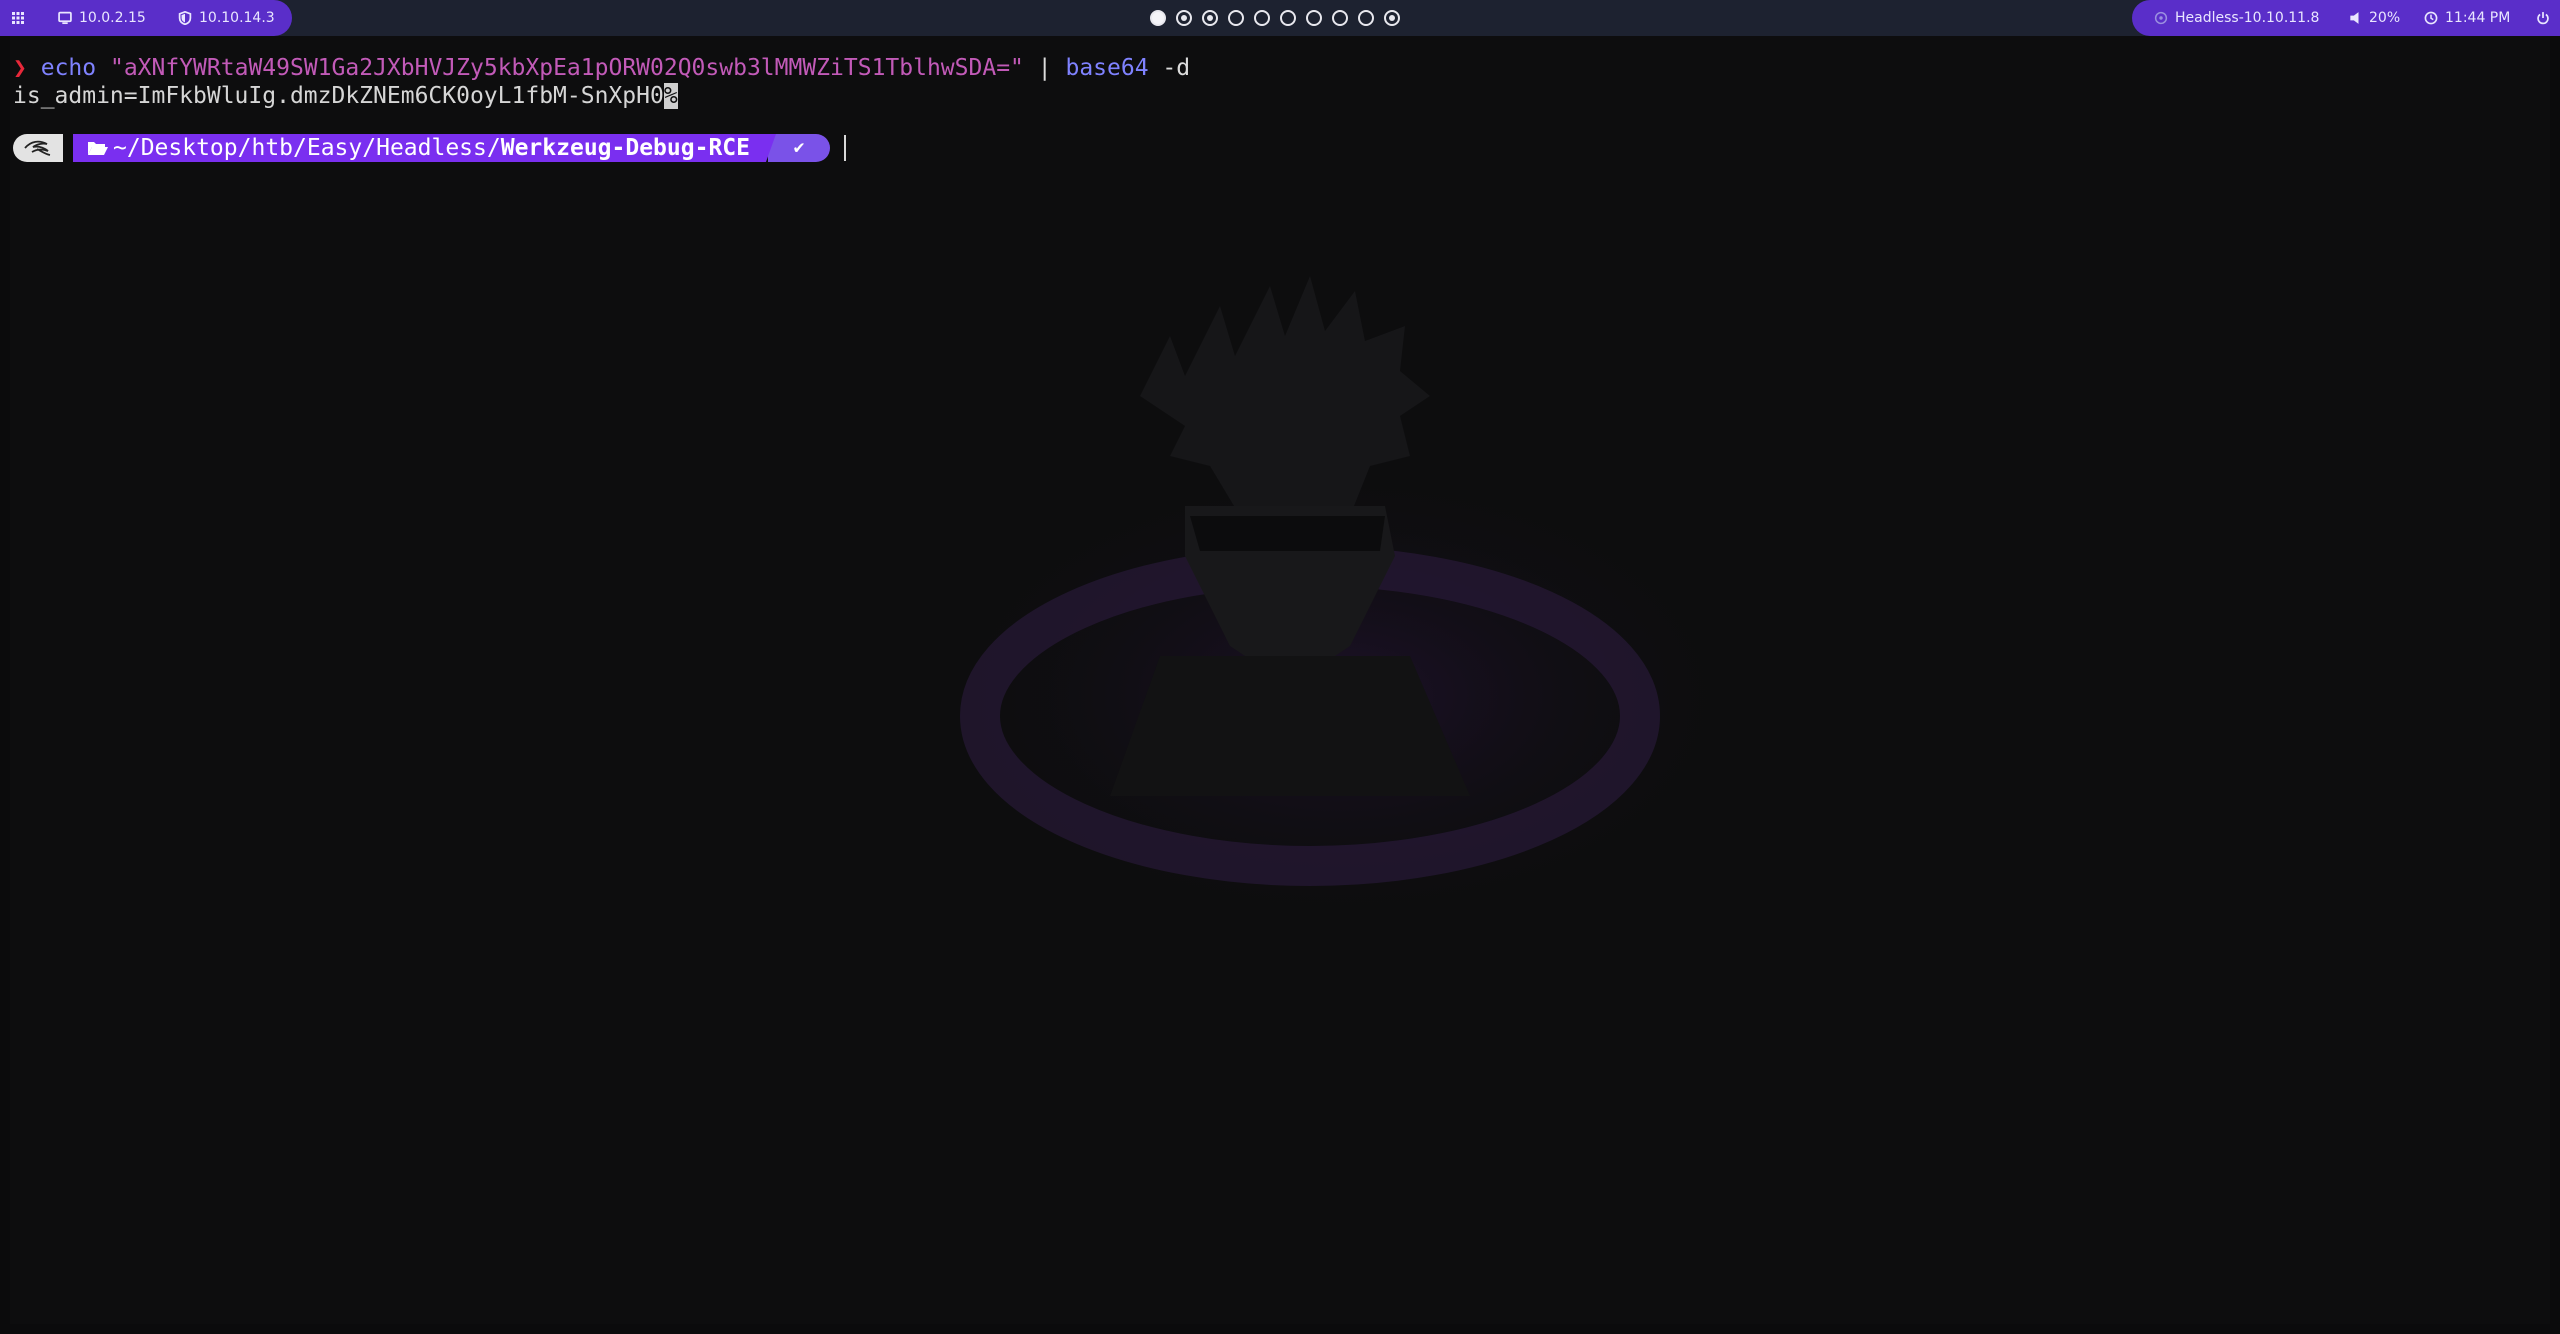  What do you see at coordinates (1176, 68) in the screenshot?
I see `pipe-flag: -d` at bounding box center [1176, 68].